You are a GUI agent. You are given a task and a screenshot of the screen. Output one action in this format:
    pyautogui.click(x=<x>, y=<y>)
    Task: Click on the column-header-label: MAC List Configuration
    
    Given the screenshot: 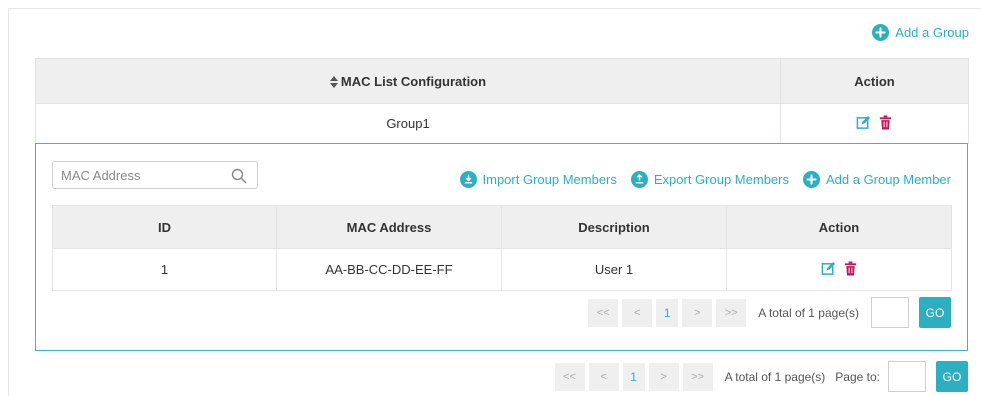 What is the action you would take?
    pyautogui.click(x=413, y=81)
    